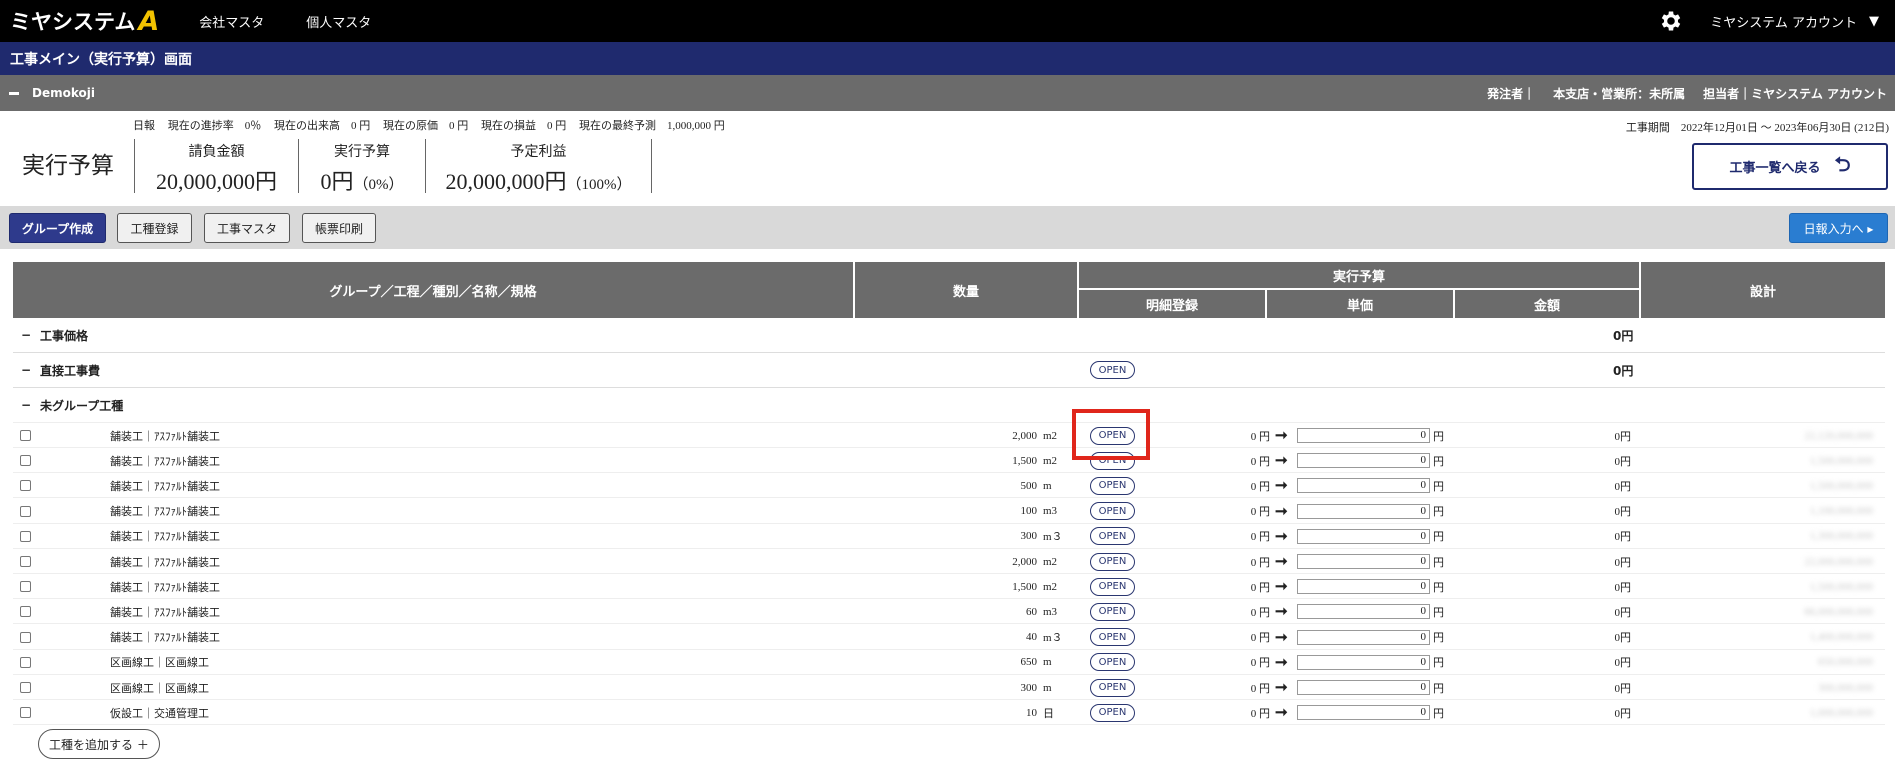 The image size is (1895, 773). What do you see at coordinates (426, 126) in the screenshot?
I see `status-cost: 現在の原価 0 円` at bounding box center [426, 126].